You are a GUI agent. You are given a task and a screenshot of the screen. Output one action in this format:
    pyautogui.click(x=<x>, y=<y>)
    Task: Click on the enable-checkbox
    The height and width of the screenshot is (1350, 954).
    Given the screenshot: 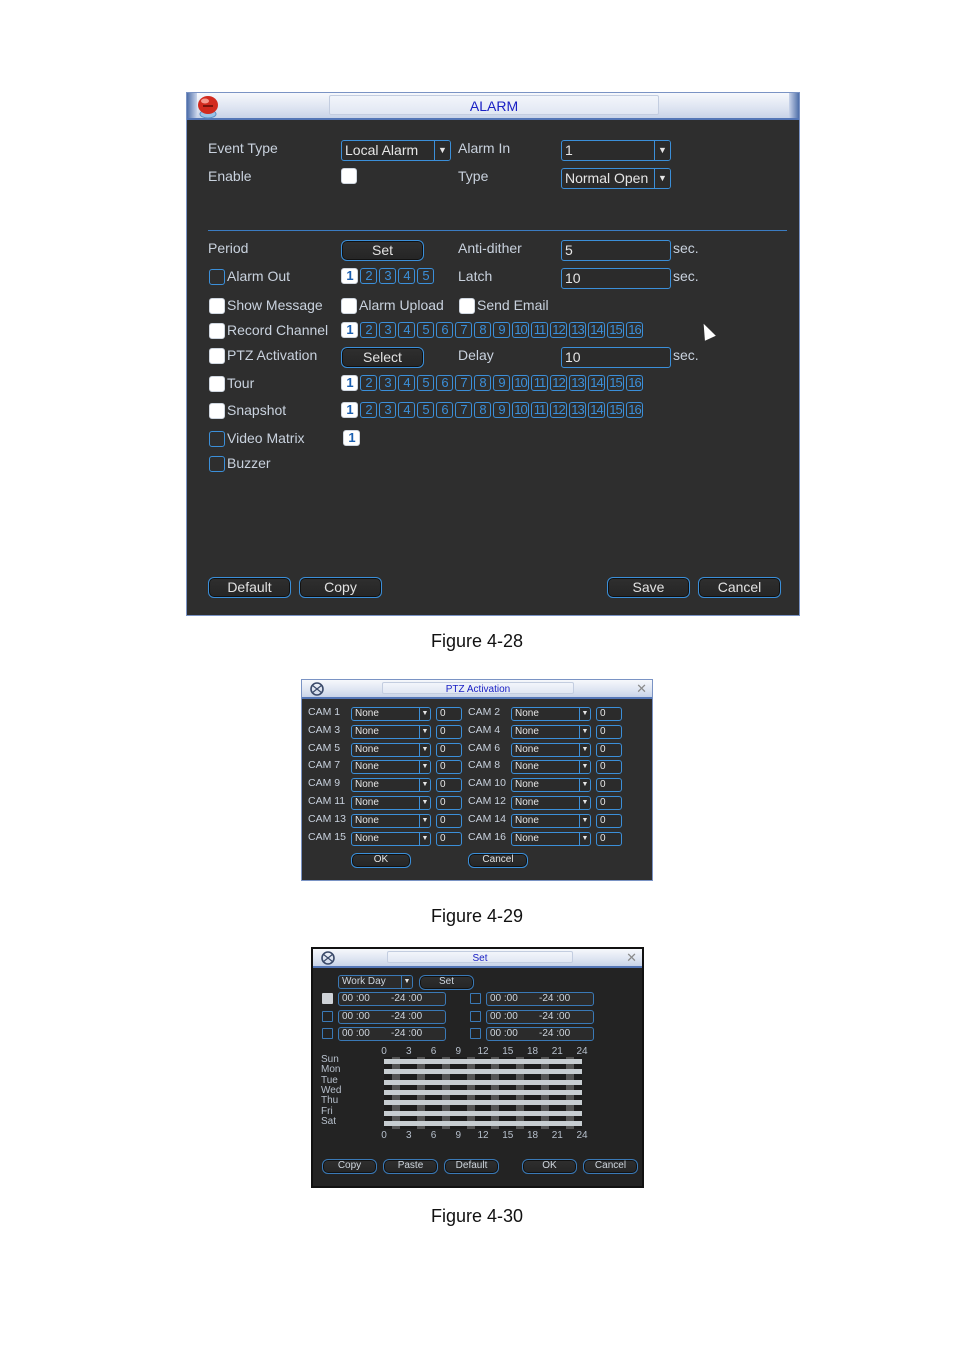 What is the action you would take?
    pyautogui.click(x=349, y=176)
    